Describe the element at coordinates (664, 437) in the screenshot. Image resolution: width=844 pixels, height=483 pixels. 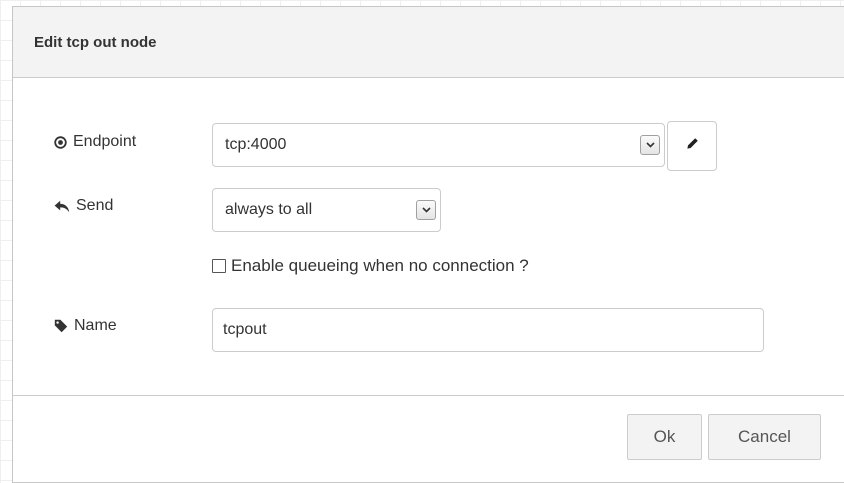
I see `ok-button: Ok` at that location.